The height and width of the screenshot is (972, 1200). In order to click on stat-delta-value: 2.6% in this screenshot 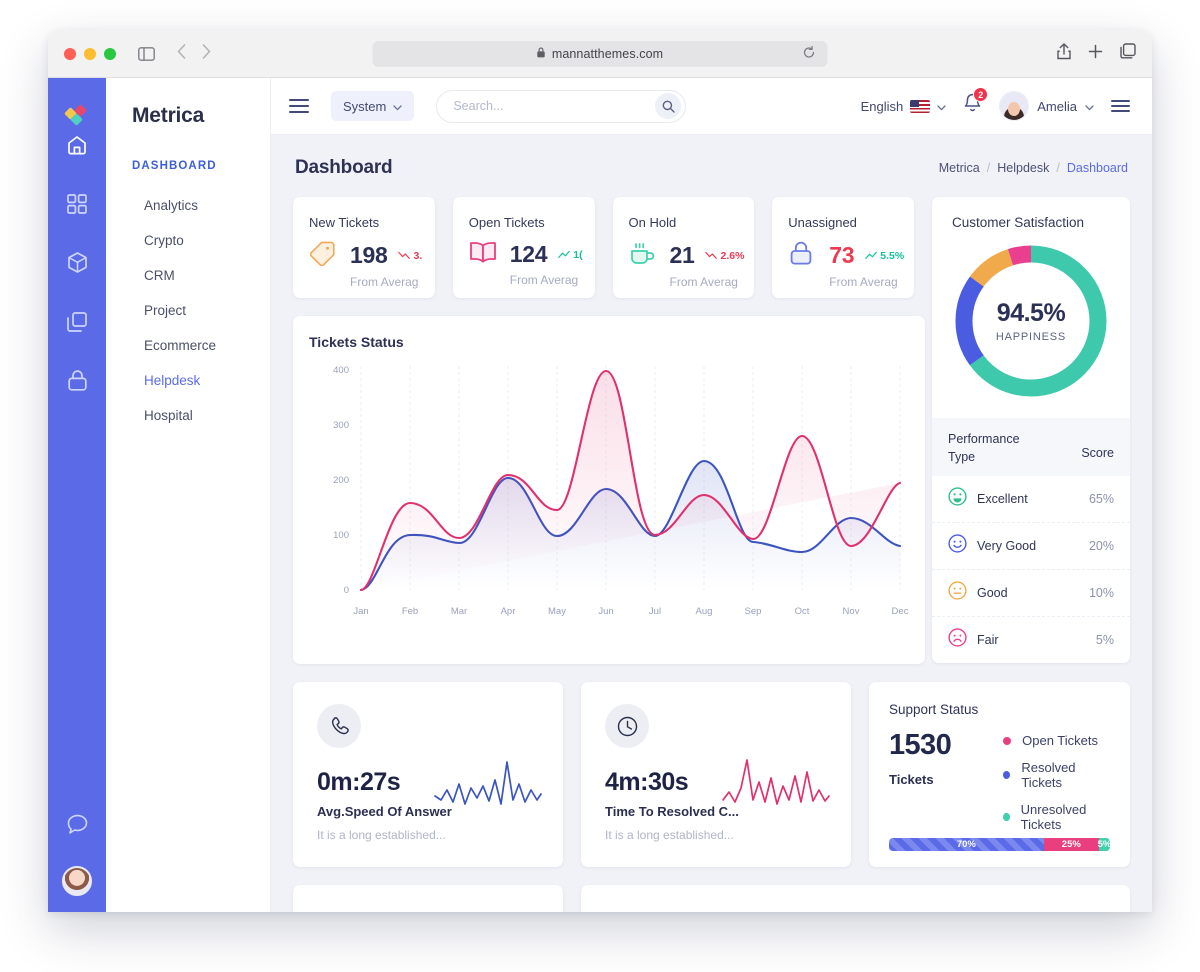, I will do `click(732, 255)`.